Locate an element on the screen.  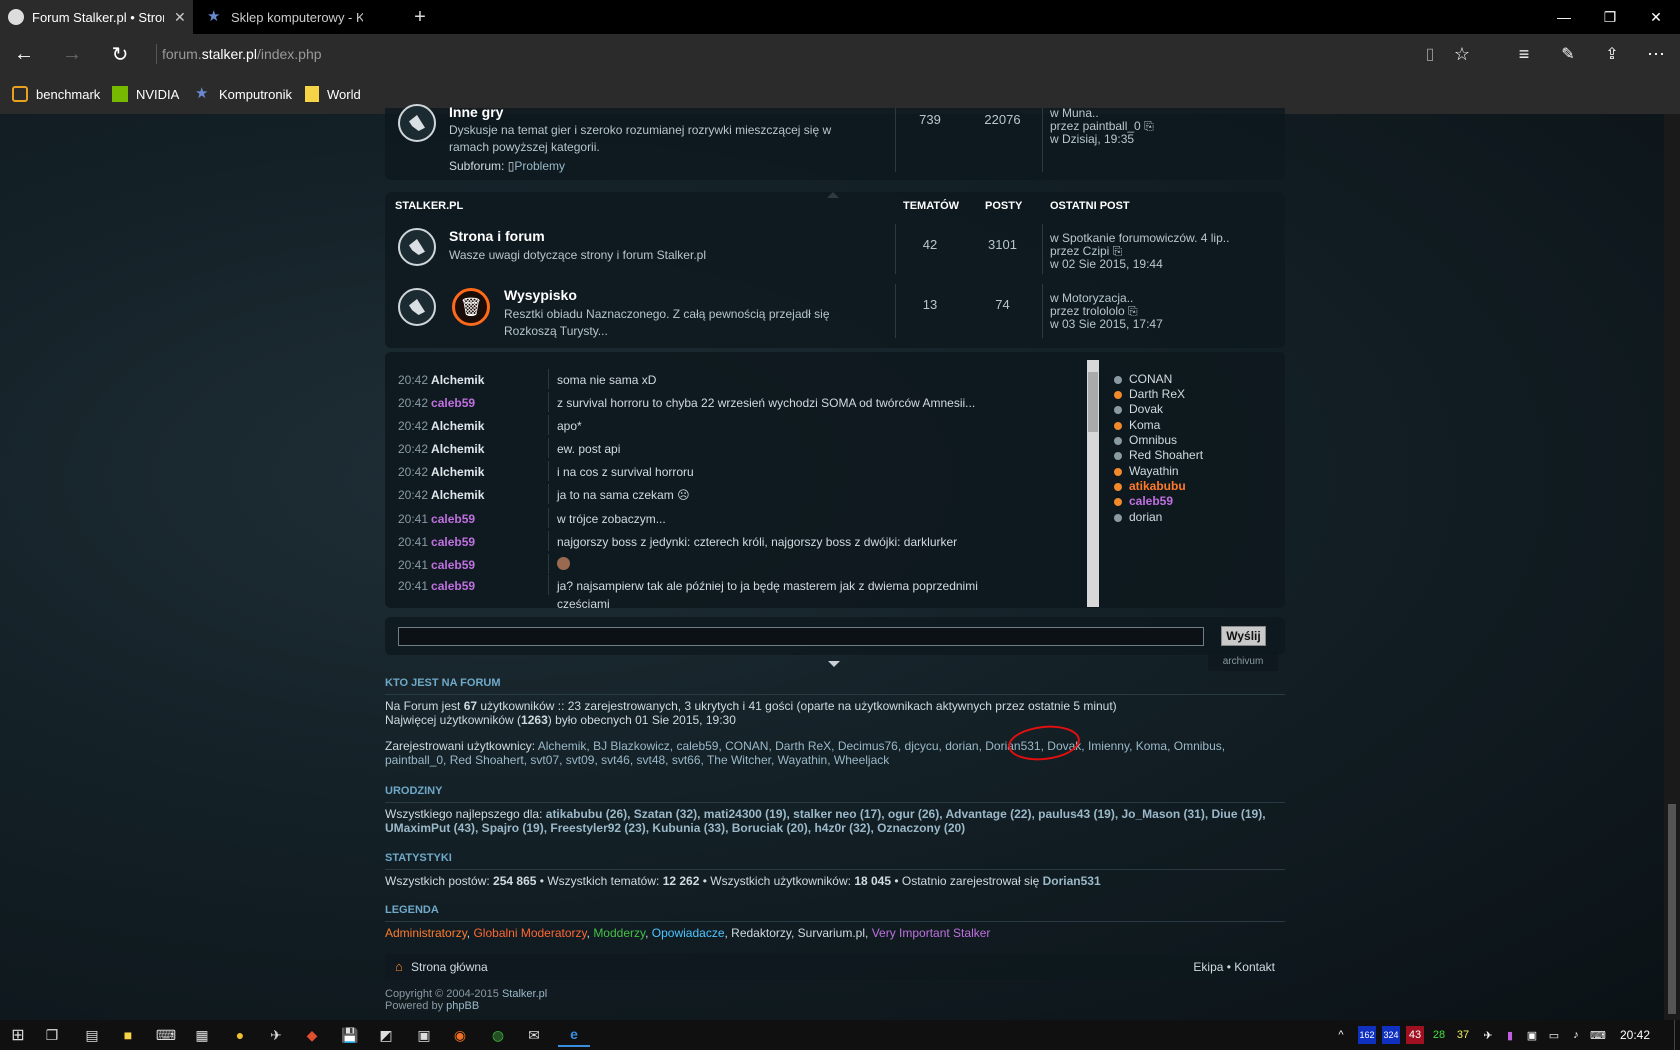
fav-komputronik: ★ Komputronik is located at coordinates (243, 94).